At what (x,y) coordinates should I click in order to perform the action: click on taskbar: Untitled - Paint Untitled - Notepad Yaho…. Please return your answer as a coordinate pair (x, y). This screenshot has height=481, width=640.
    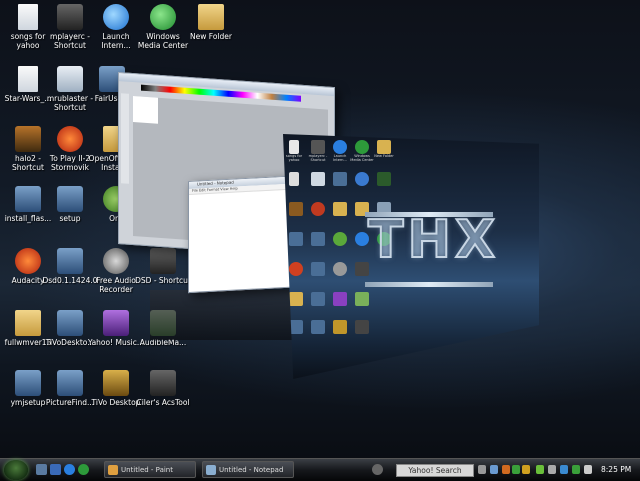
    Looking at the image, I should click on (320, 469).